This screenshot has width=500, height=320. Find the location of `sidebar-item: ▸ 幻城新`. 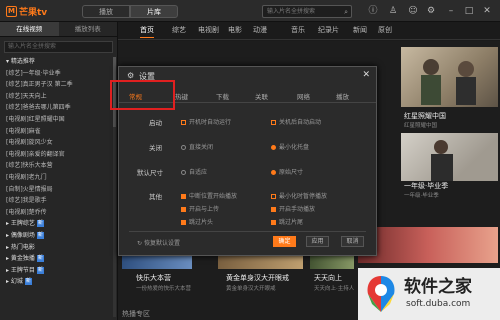

sidebar-item: ▸ 幻城新 is located at coordinates (58, 282).